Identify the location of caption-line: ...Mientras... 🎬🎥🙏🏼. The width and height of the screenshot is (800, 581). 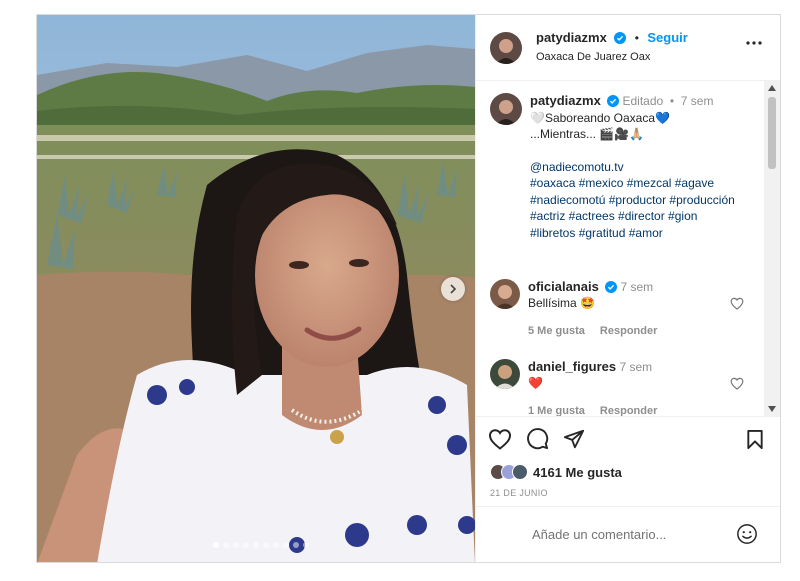
(587, 134).